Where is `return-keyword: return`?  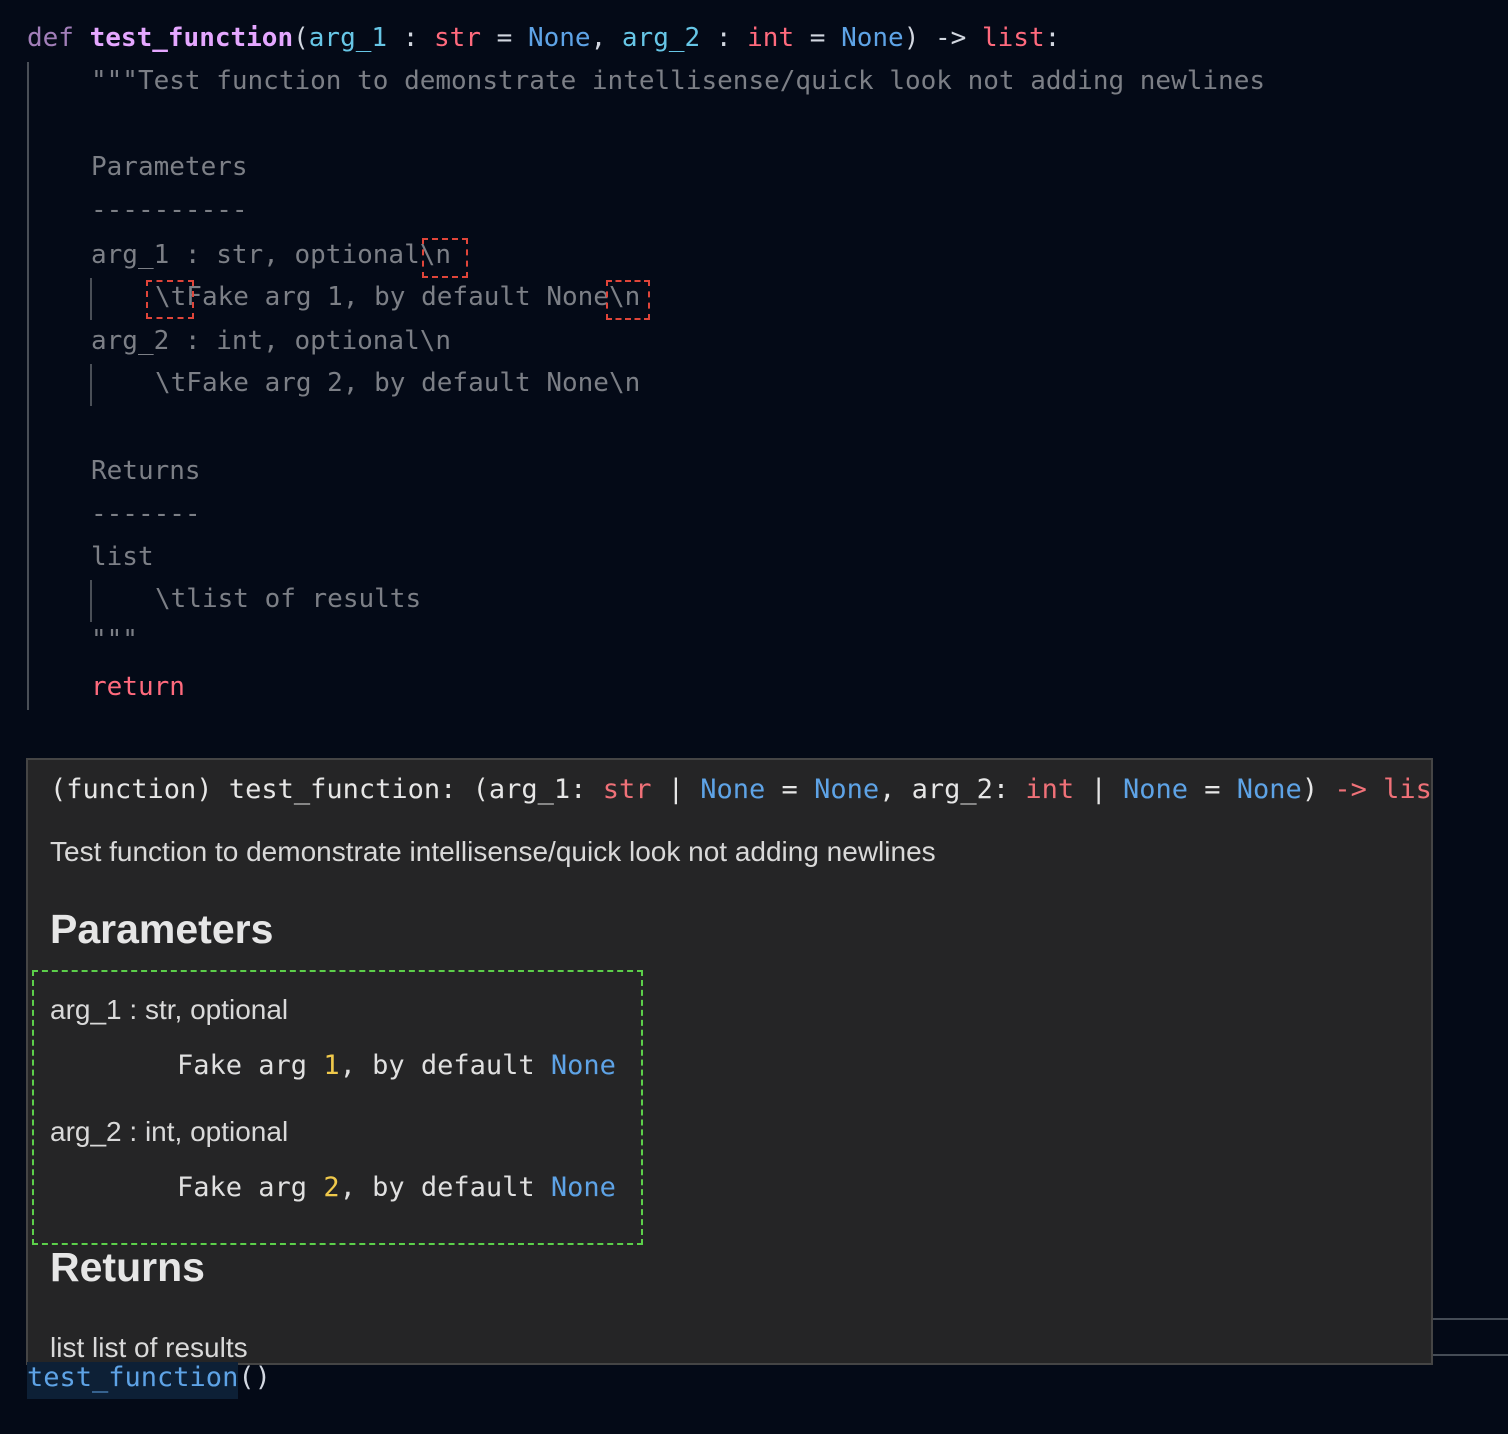 return-keyword: return is located at coordinates (106, 687).